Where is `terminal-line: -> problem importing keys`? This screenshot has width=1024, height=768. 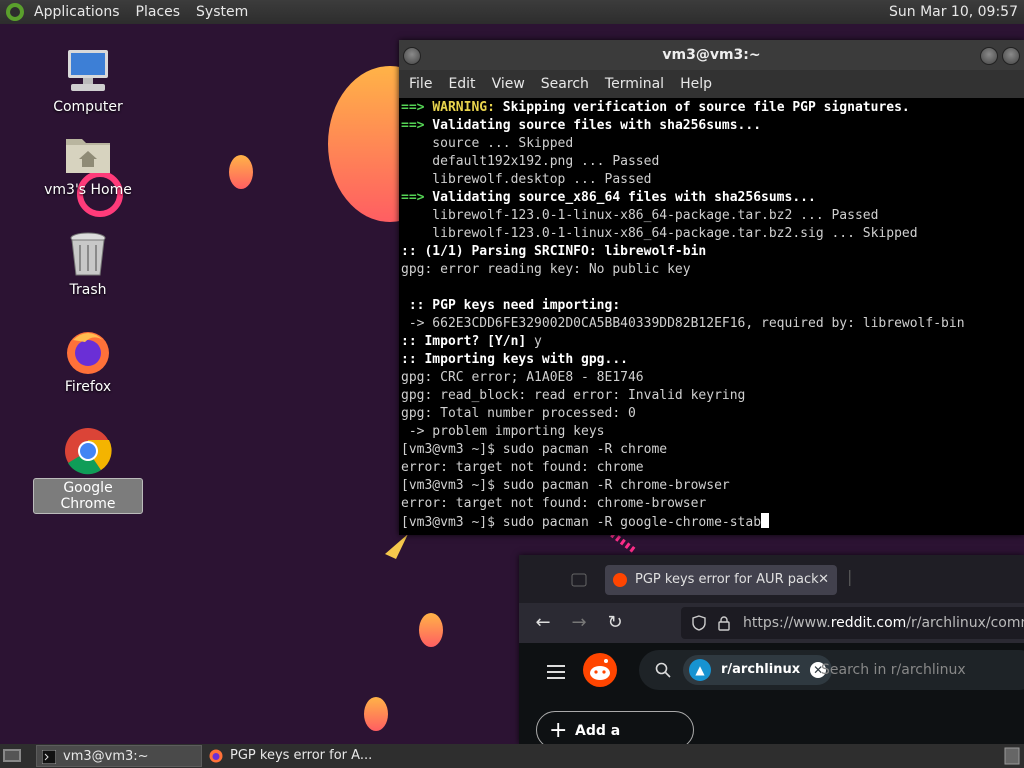
terminal-line: -> problem importing keys is located at coordinates (503, 431).